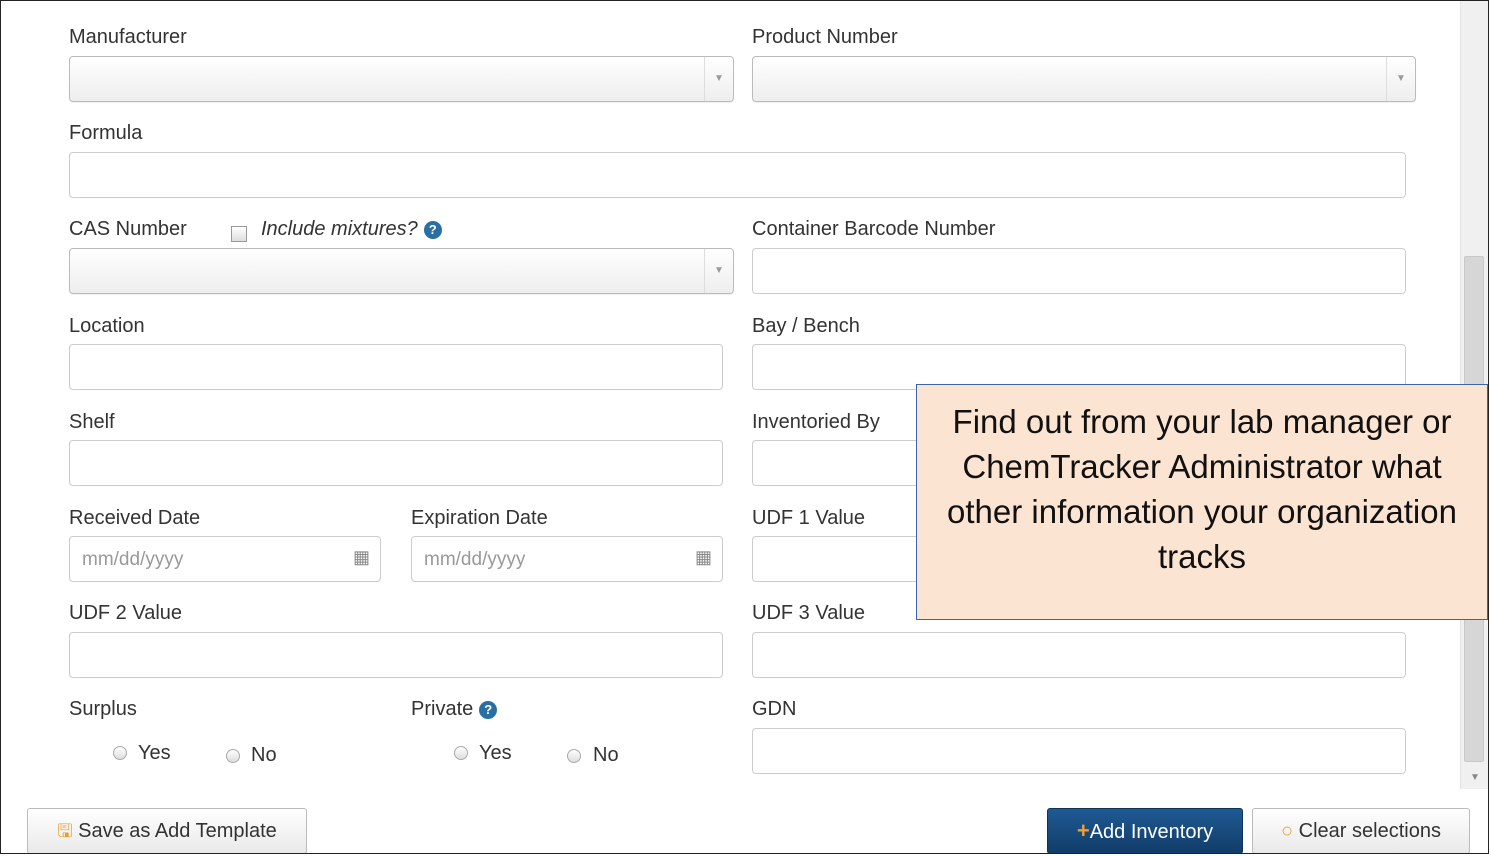 This screenshot has height=856, width=1491. What do you see at coordinates (103, 709) in the screenshot?
I see `surplus-label: Surplus` at bounding box center [103, 709].